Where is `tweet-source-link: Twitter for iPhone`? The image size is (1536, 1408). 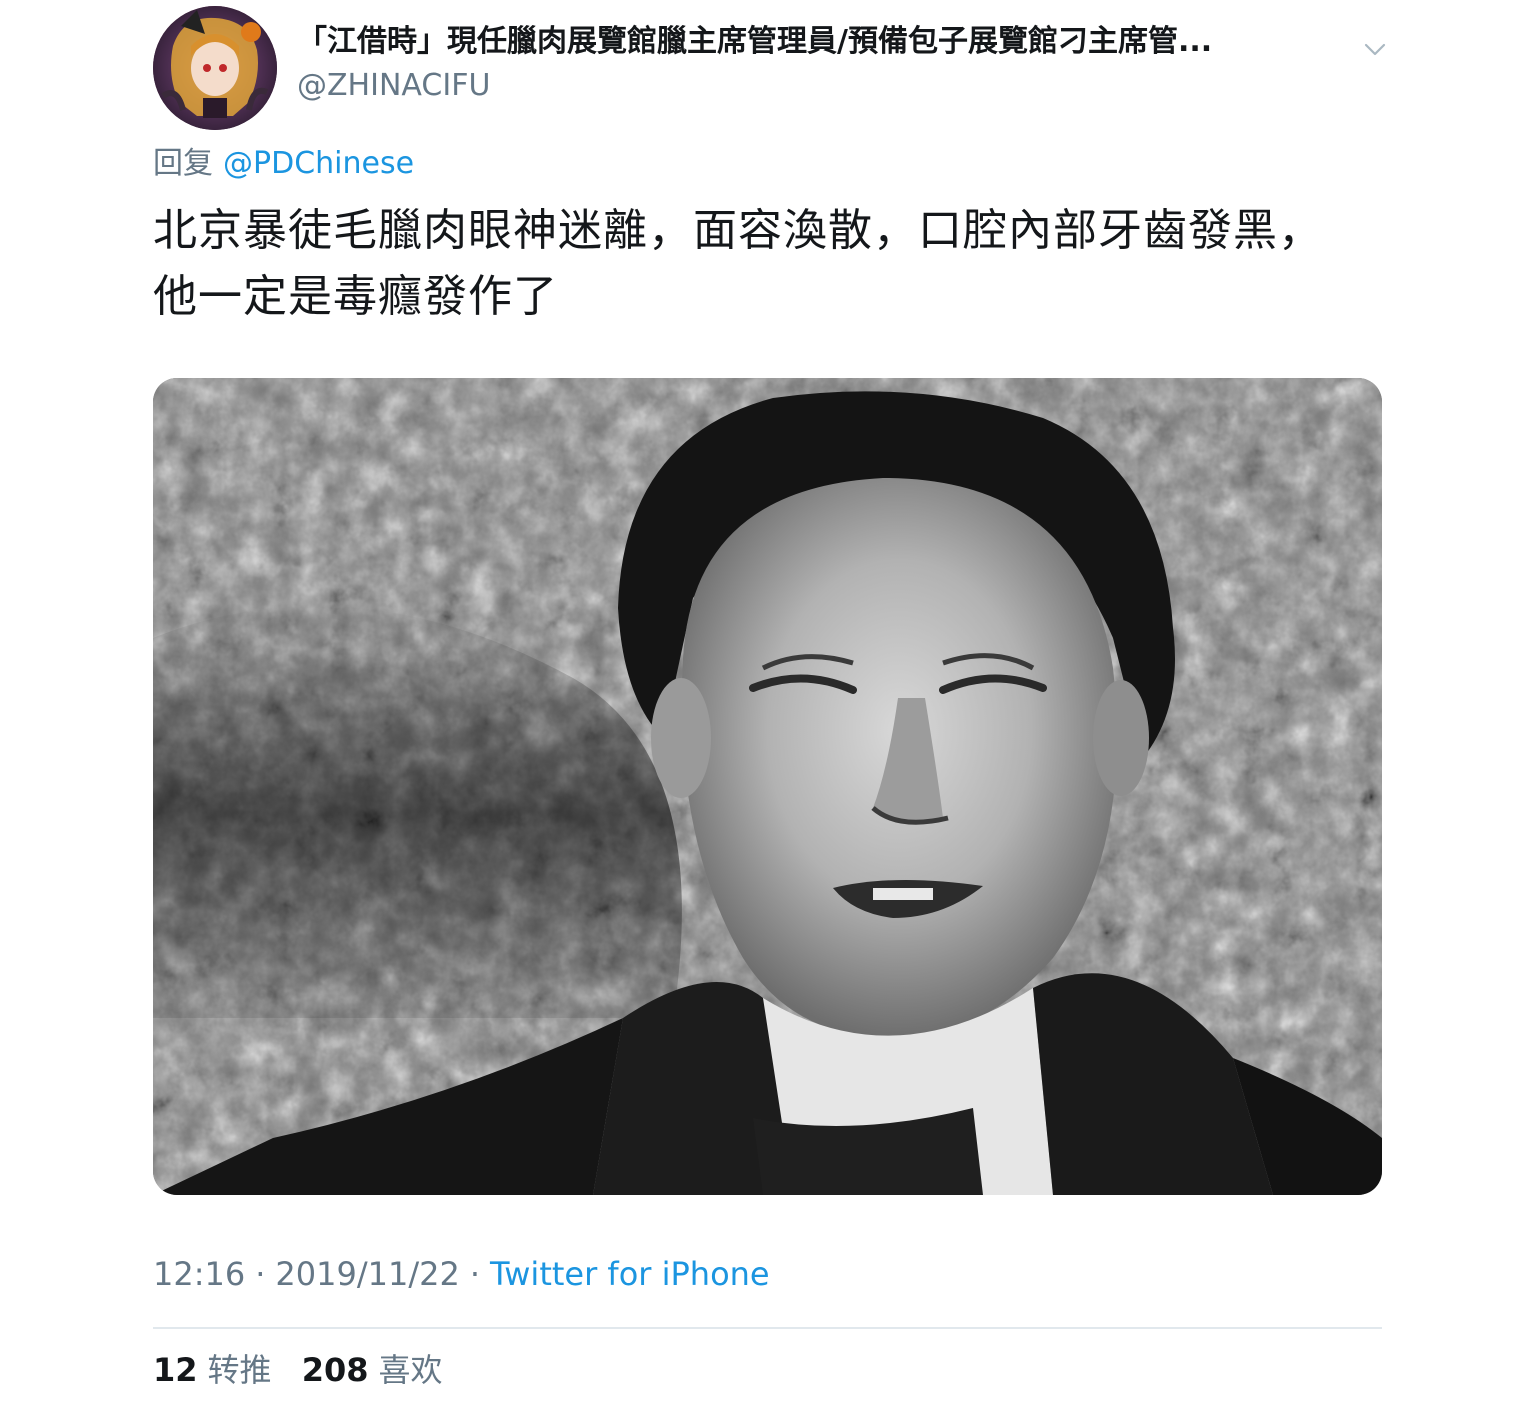 tweet-source-link: Twitter for iPhone is located at coordinates (630, 1274).